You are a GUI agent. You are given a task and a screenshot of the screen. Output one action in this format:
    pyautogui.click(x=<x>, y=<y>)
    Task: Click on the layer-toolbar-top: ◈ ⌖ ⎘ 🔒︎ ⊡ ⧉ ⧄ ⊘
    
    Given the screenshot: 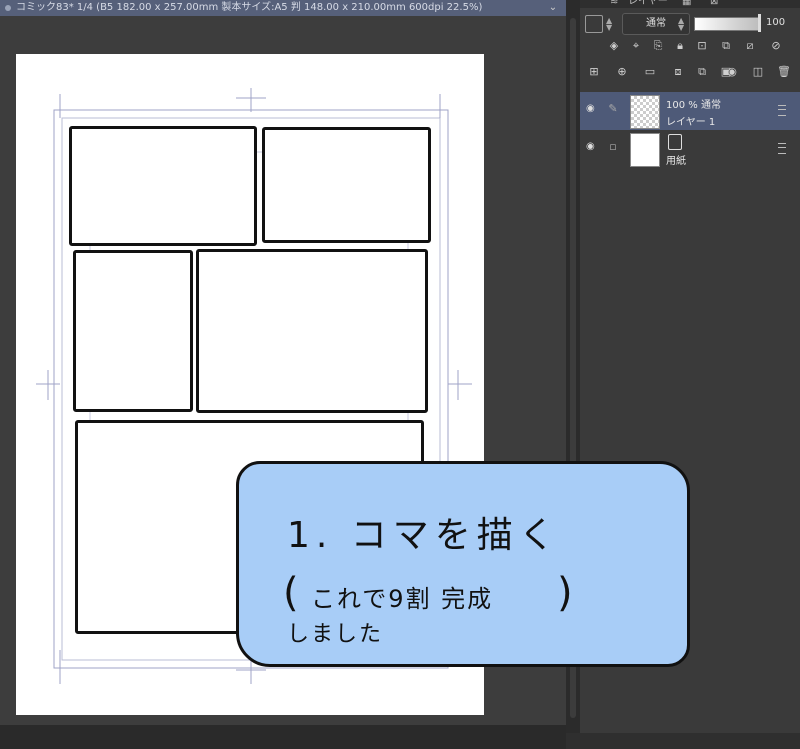 What is the action you would take?
    pyautogui.click(x=690, y=50)
    